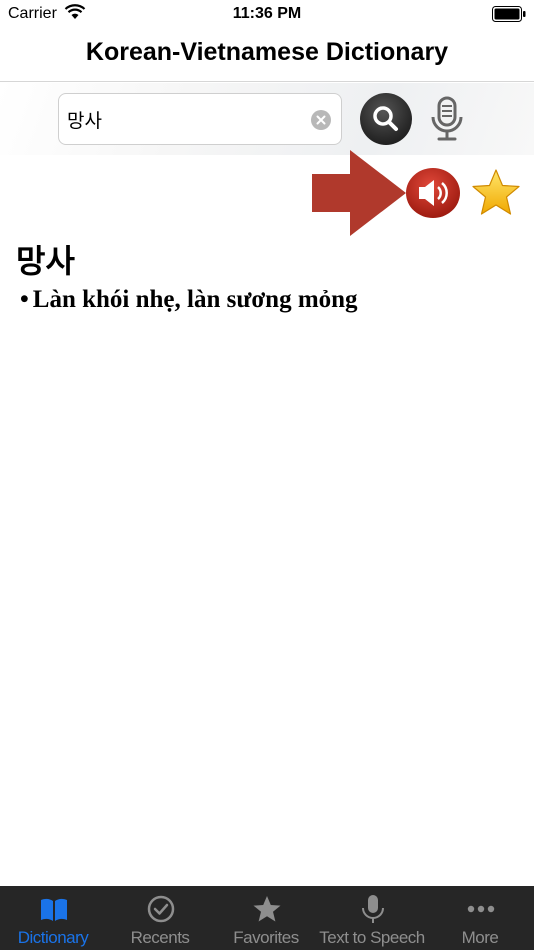 This screenshot has width=534, height=950. I want to click on battery-icon, so click(509, 14).